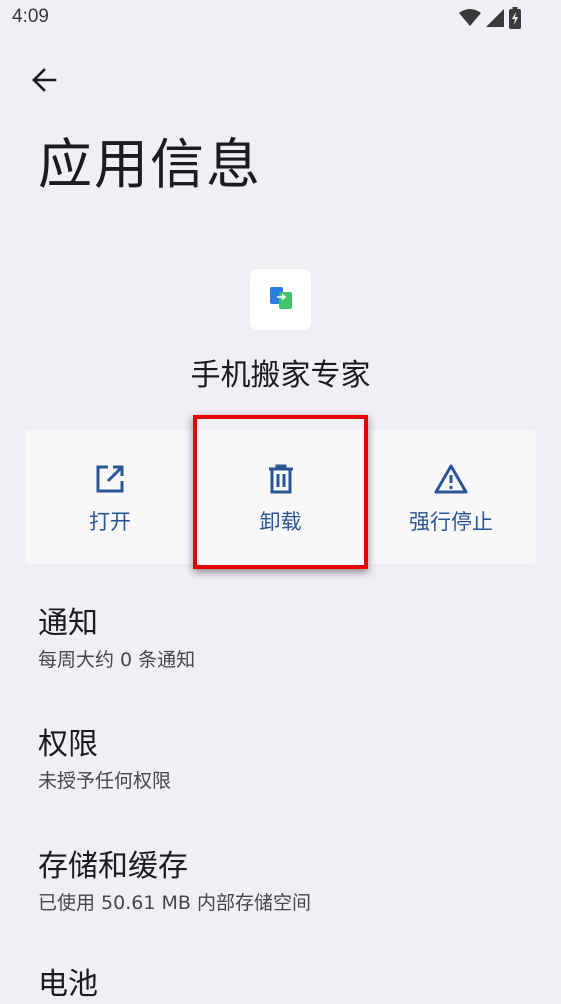  Describe the element at coordinates (174, 903) in the screenshot. I see `settings-item-subtitle: 已使用 50.61 MB 内部存储空间` at that location.